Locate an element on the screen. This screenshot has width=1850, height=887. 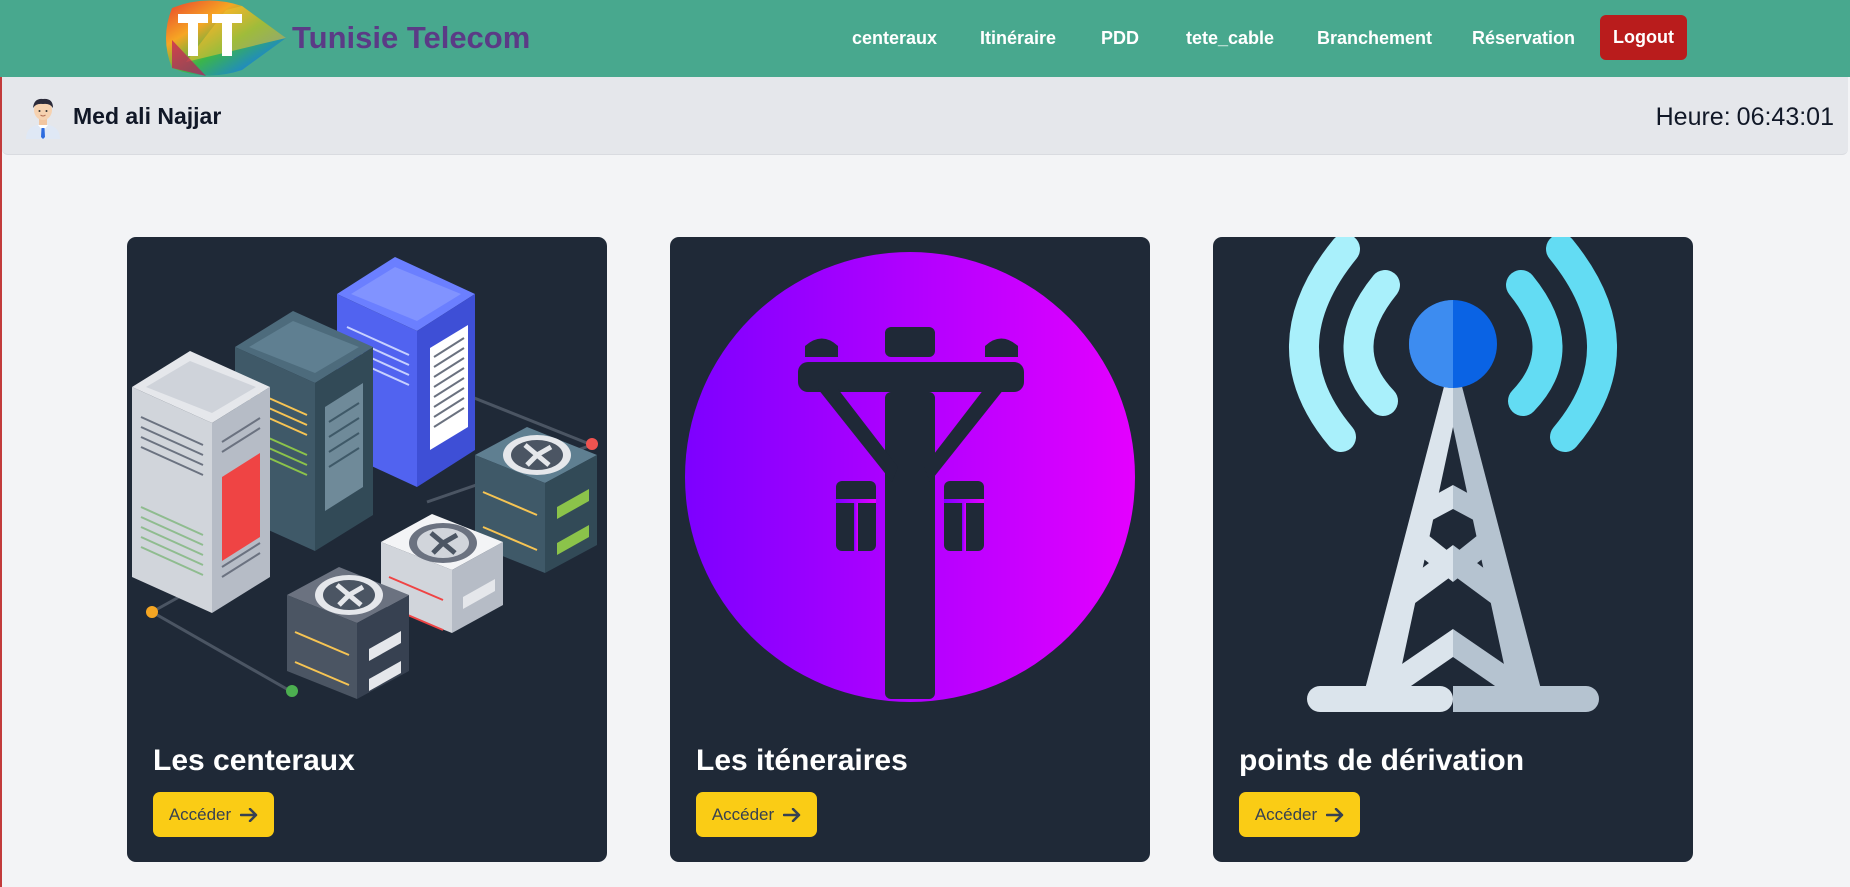
brand-name: Tunisie Telecom is located at coordinates (411, 37).